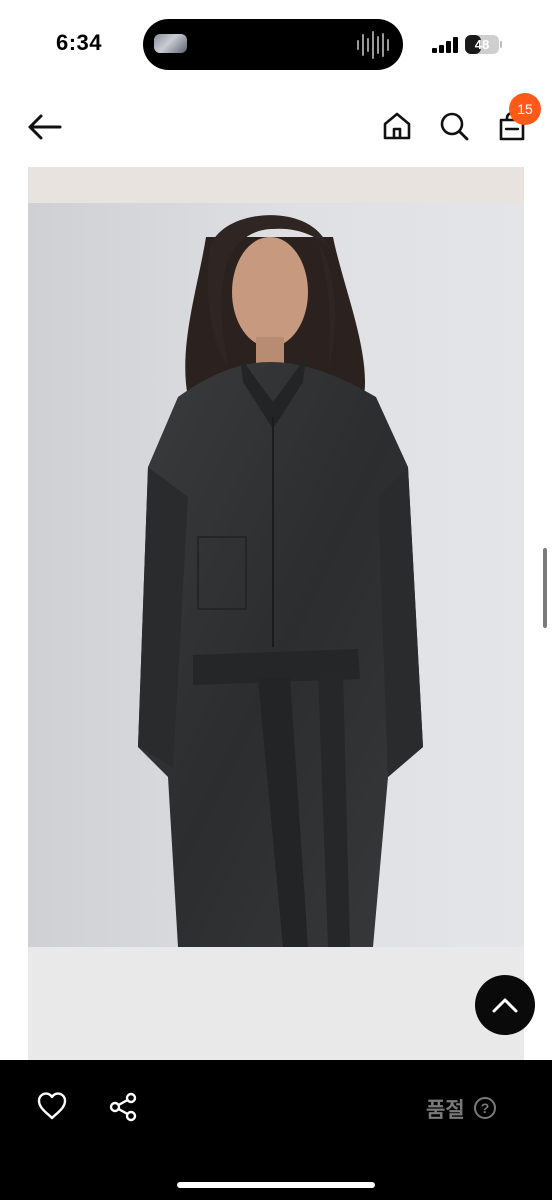 The image size is (552, 1200). I want to click on scroll-to-top-button, so click(505, 1005).